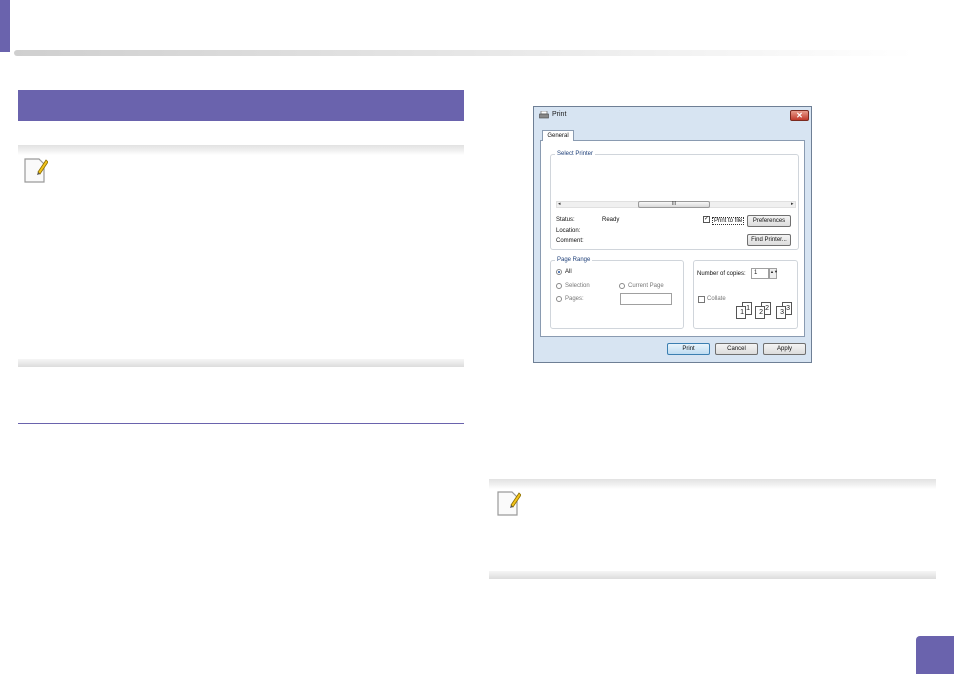  I want to click on header-rule, so click(464, 53).